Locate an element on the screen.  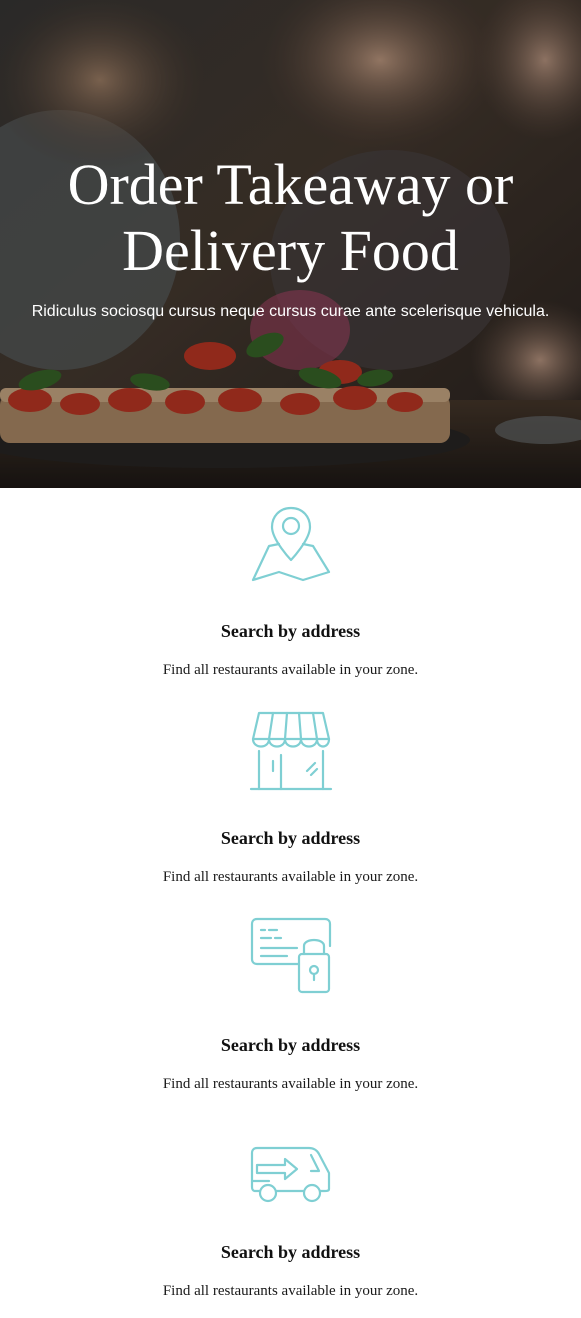
storefront-icon is located at coordinates (290, 751).